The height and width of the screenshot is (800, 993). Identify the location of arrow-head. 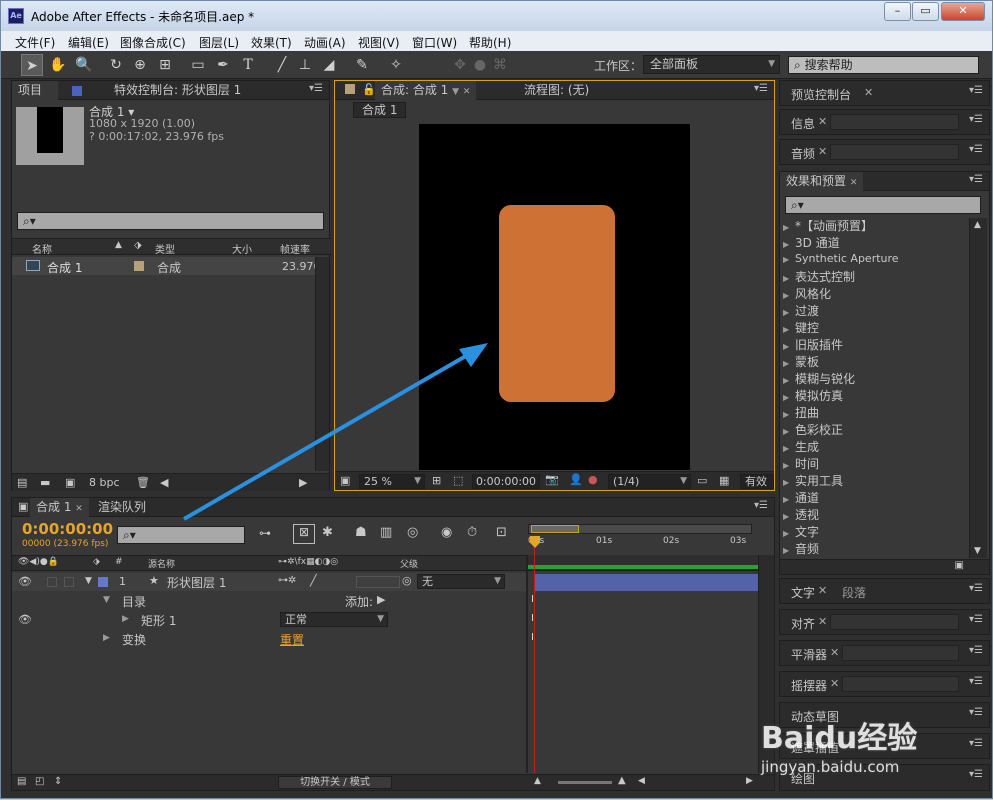
(473, 355).